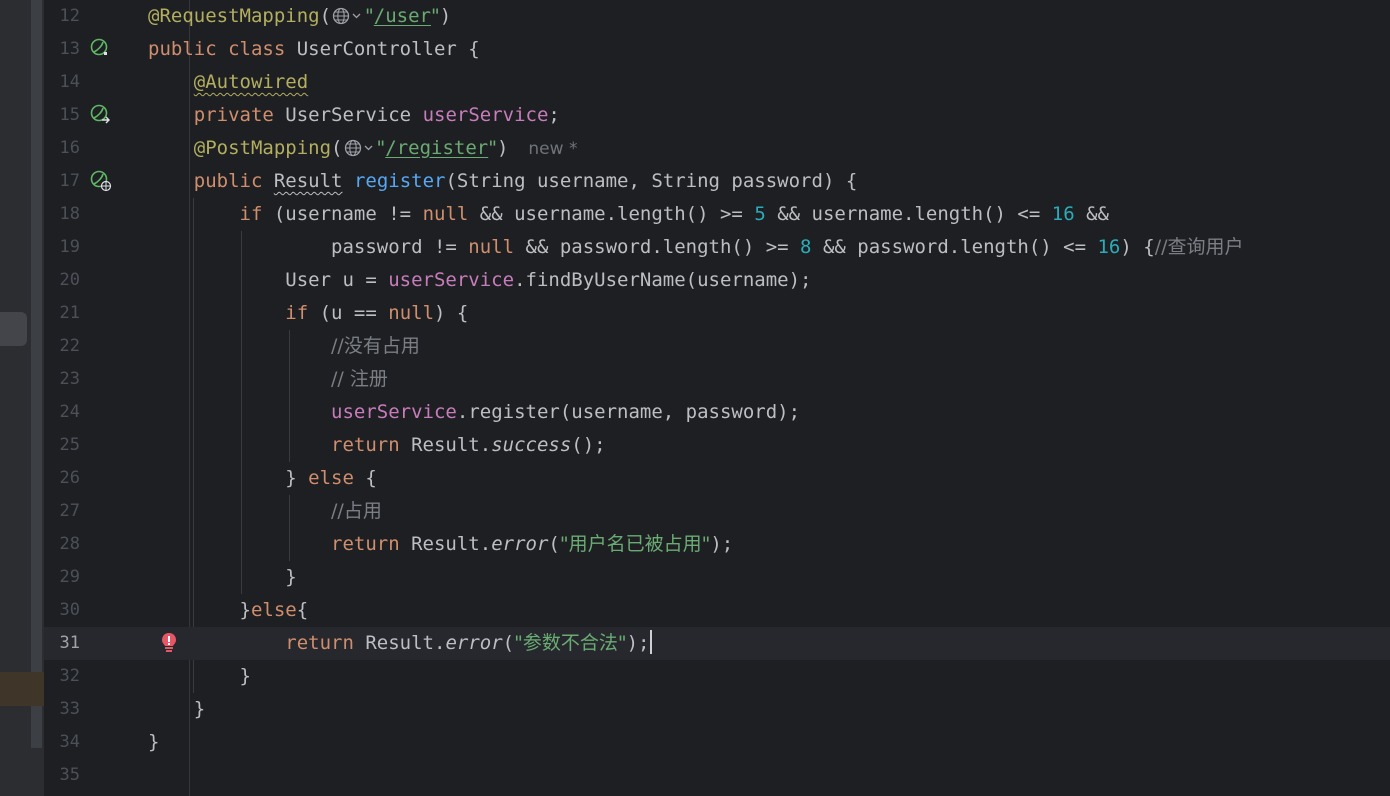 This screenshot has width=1390, height=796. What do you see at coordinates (552, 149) in the screenshot?
I see `author-inlay-hint: new *` at bounding box center [552, 149].